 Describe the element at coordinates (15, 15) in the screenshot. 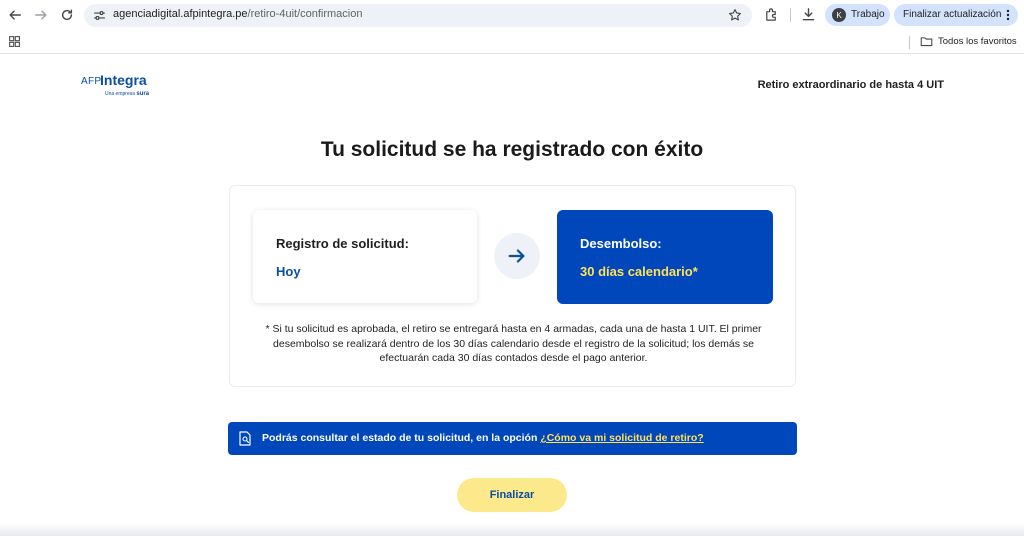

I see `back-arrow-icon` at that location.